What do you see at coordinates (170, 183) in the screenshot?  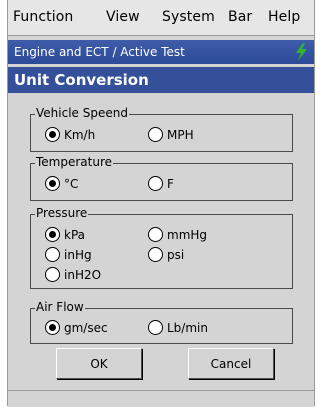 I see `radio-label: F` at bounding box center [170, 183].